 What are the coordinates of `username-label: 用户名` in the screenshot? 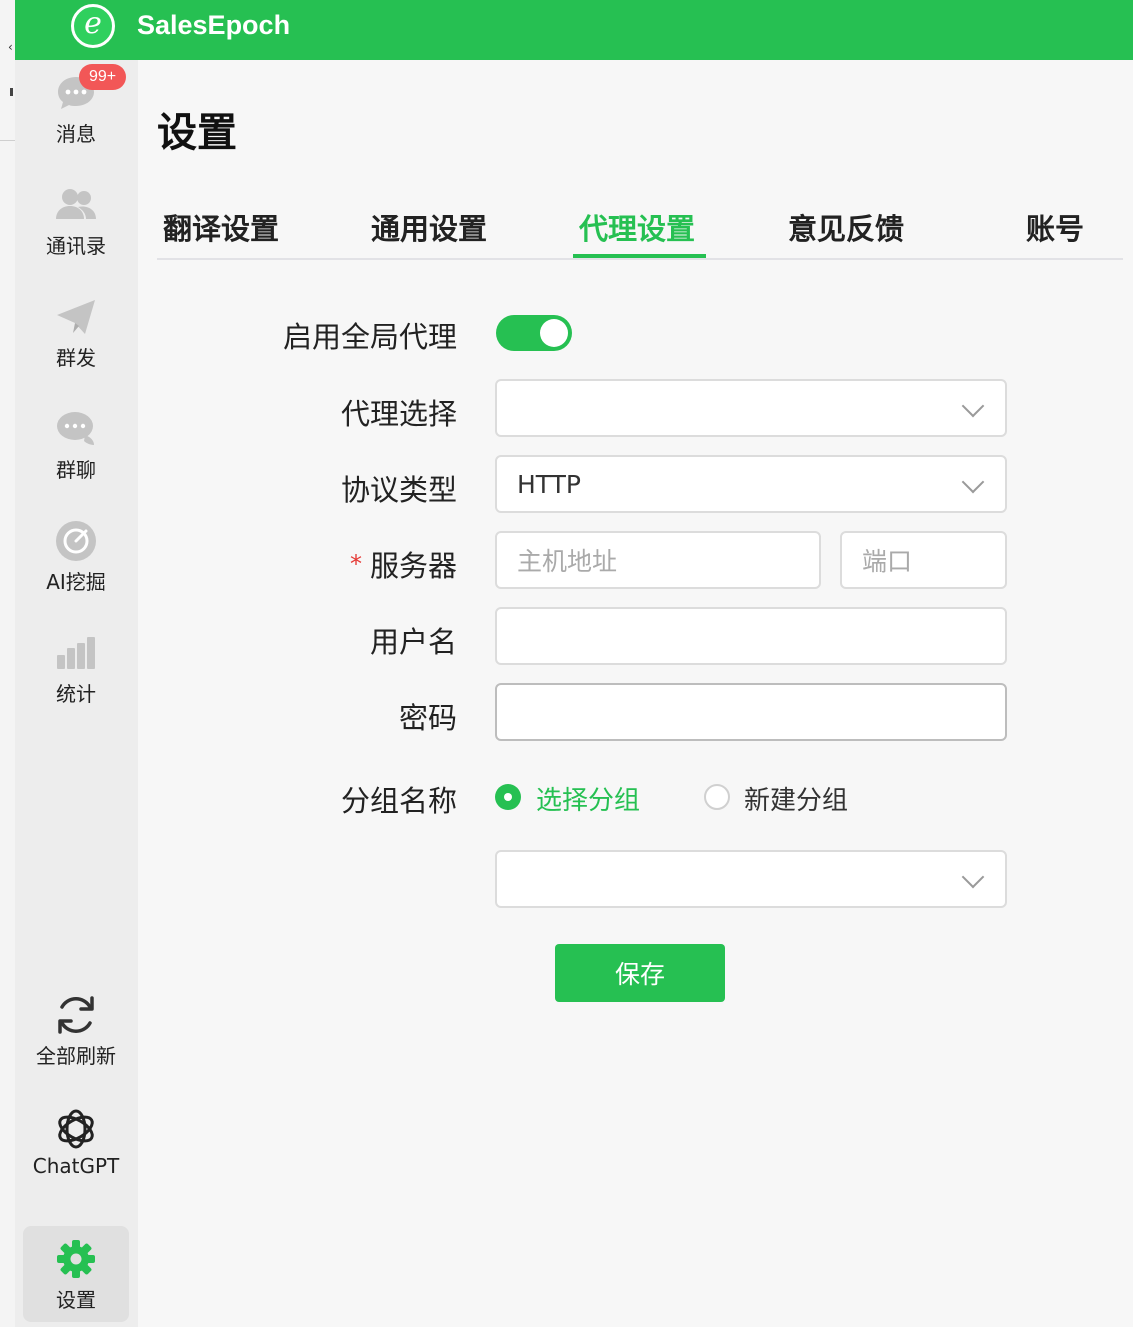 It's located at (413, 642).